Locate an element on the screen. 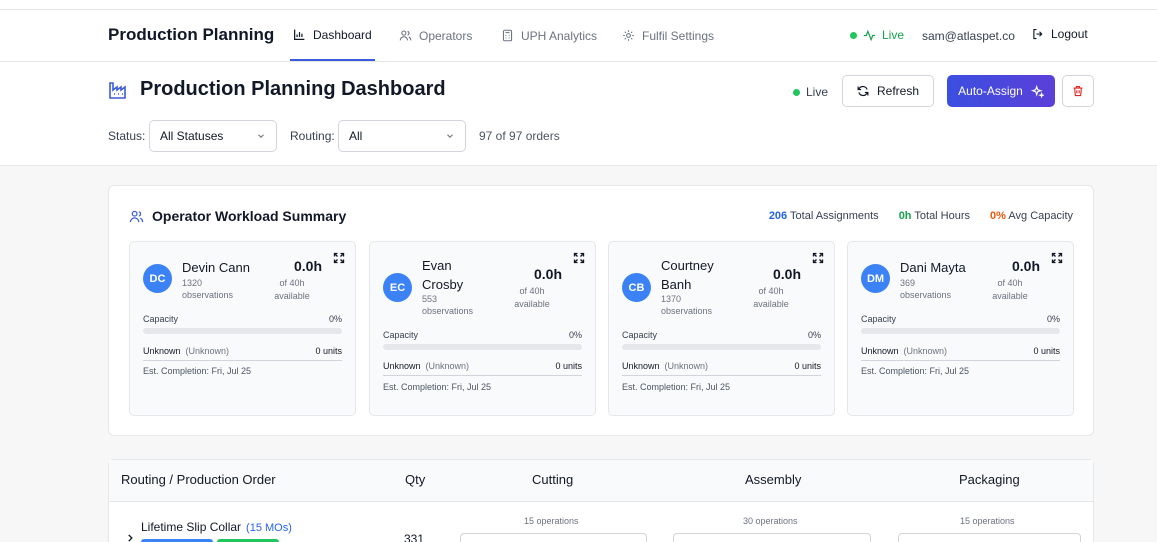 The image size is (1157, 542). col-header-qty: Qty is located at coordinates (415, 479).